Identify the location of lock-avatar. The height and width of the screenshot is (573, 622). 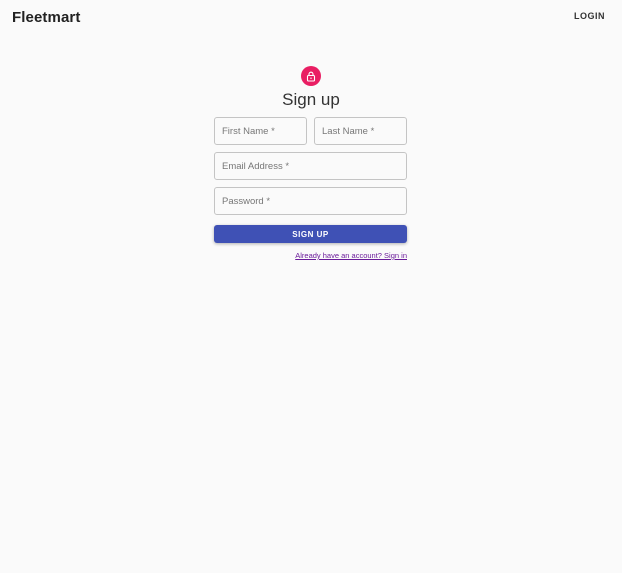
(311, 76).